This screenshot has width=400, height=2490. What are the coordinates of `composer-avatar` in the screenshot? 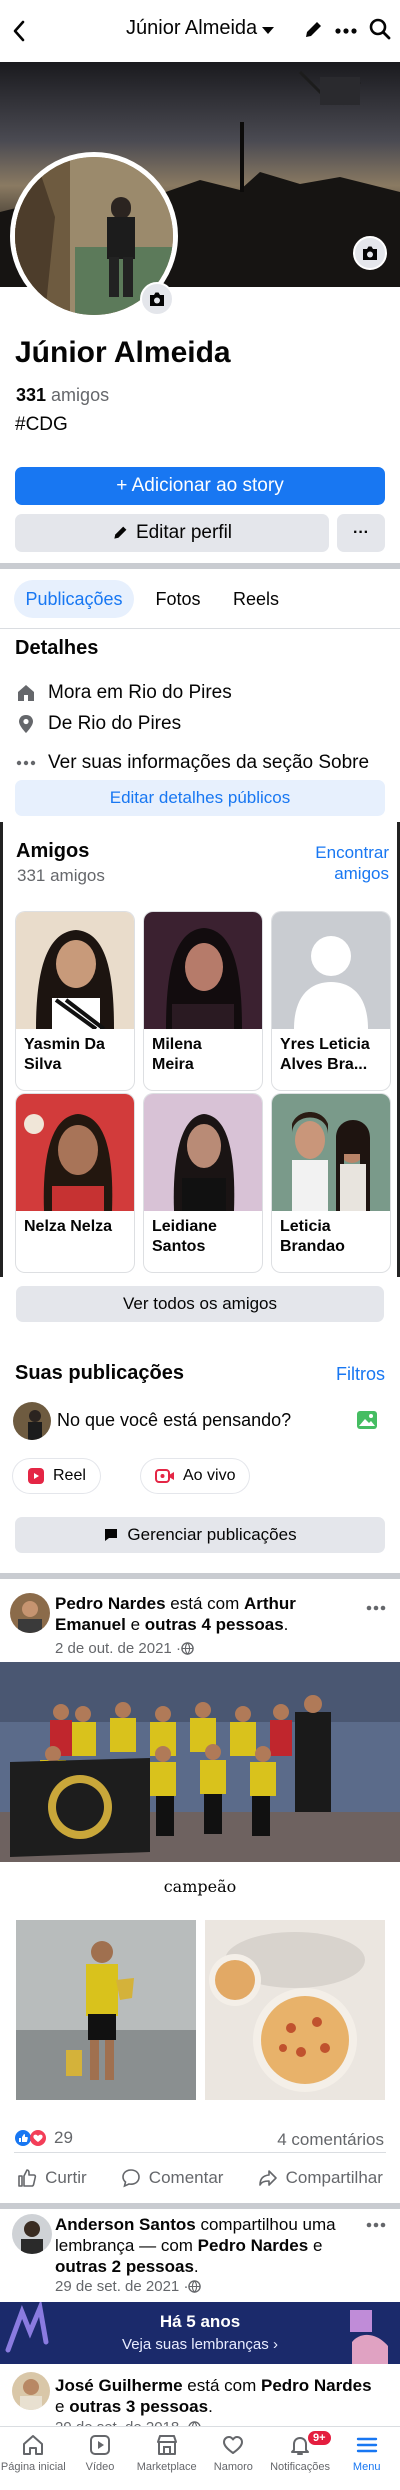 It's located at (32, 1421).